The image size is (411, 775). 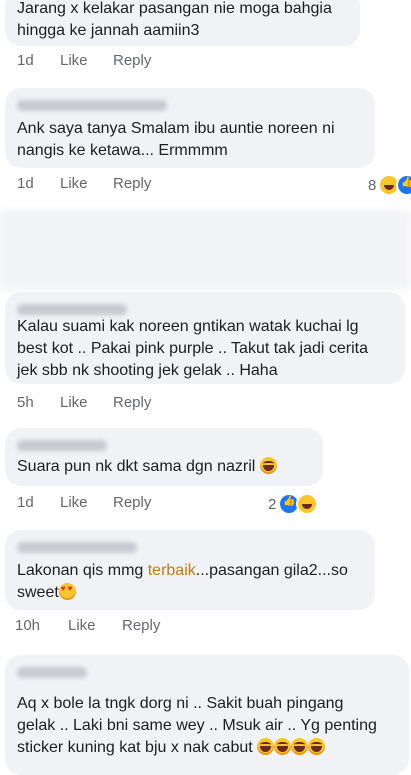 I want to click on reaction-summary: 2, so click(x=293, y=504).